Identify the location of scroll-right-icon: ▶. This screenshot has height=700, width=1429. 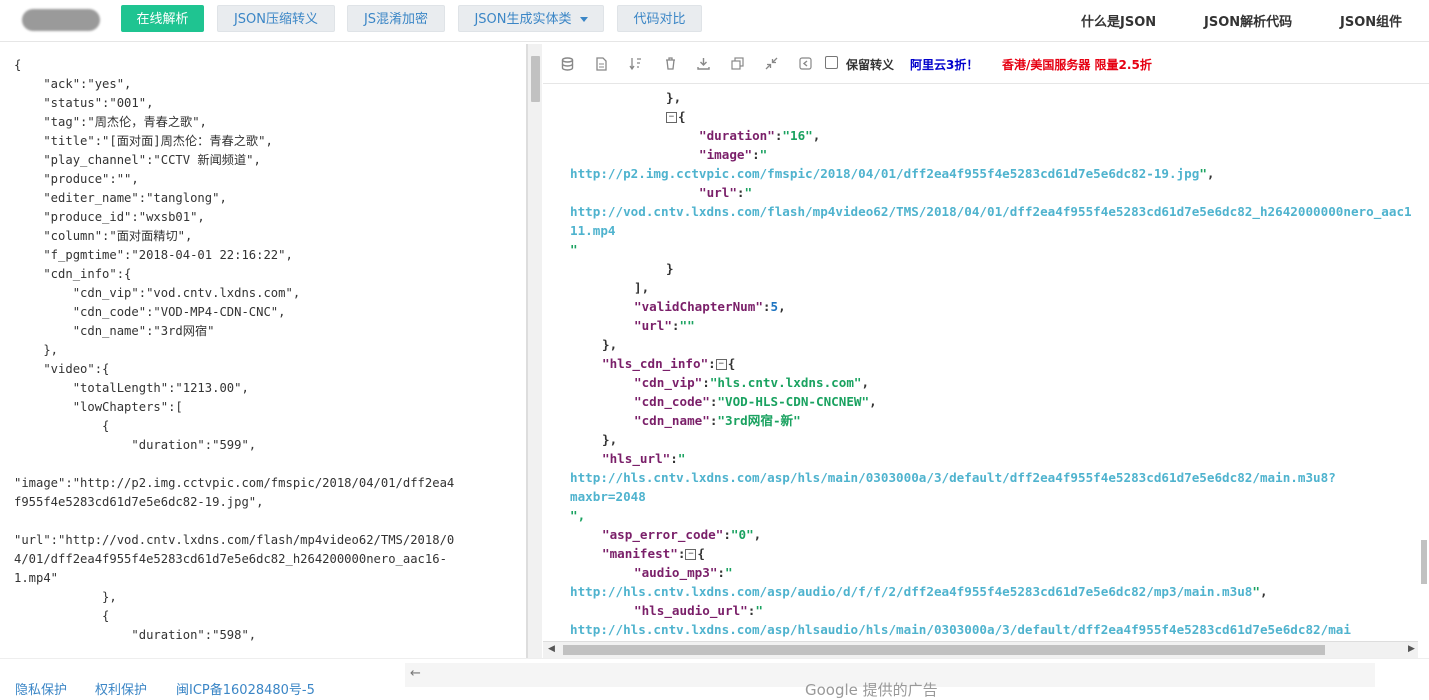
(1411, 649).